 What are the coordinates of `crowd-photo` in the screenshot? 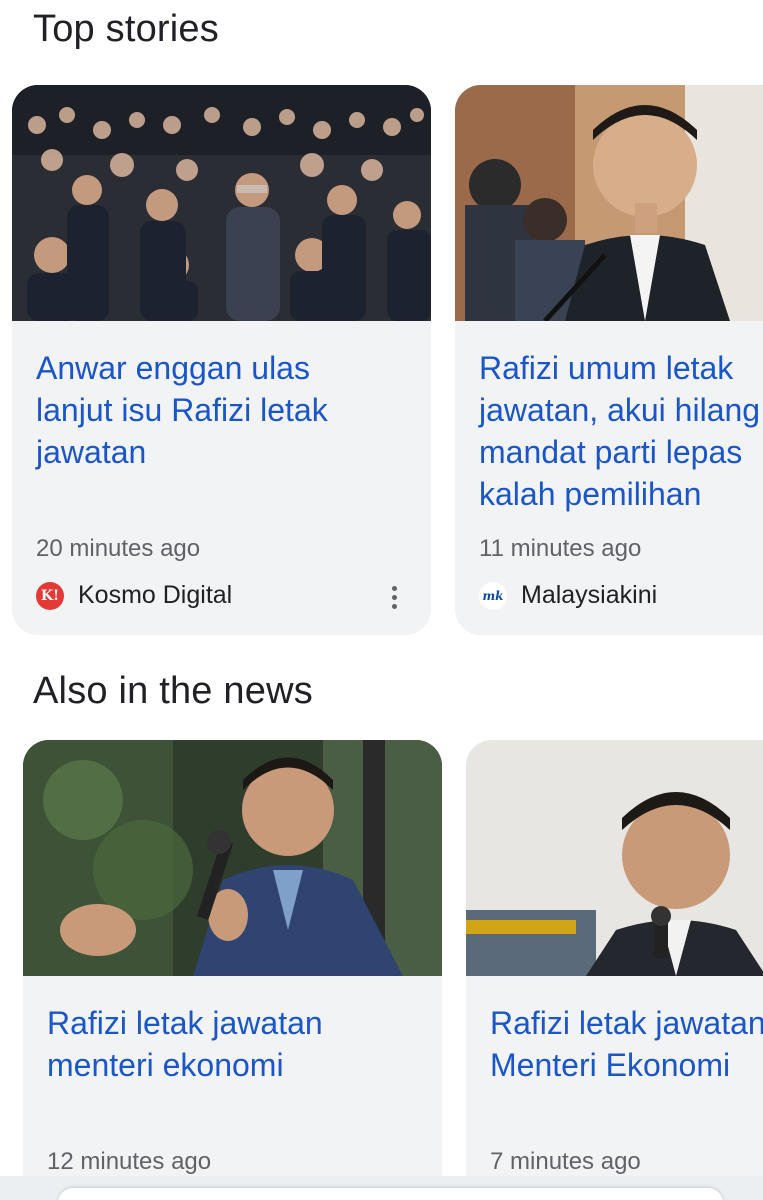 It's located at (221, 203).